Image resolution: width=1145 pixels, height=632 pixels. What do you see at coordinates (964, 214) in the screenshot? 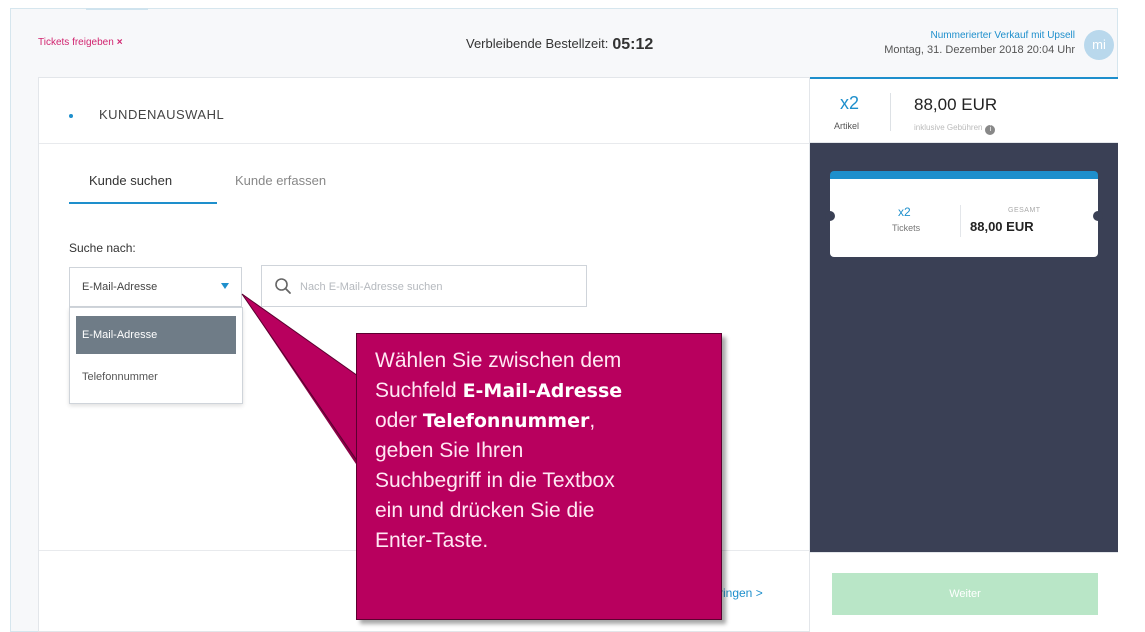
I see `ticket-card: x2 Tickets GESAMT 88,00 EUR` at bounding box center [964, 214].